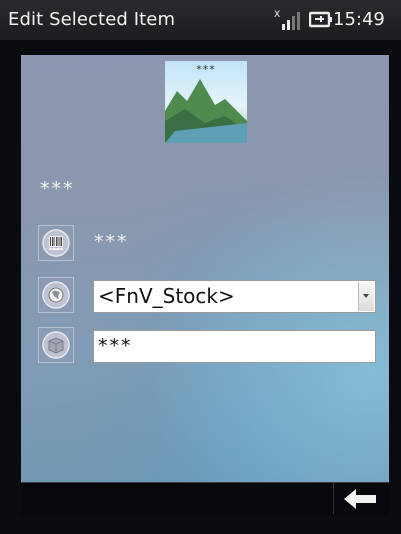  Describe the element at coordinates (366, 296) in the screenshot. I see `chevron-down-icon` at that location.